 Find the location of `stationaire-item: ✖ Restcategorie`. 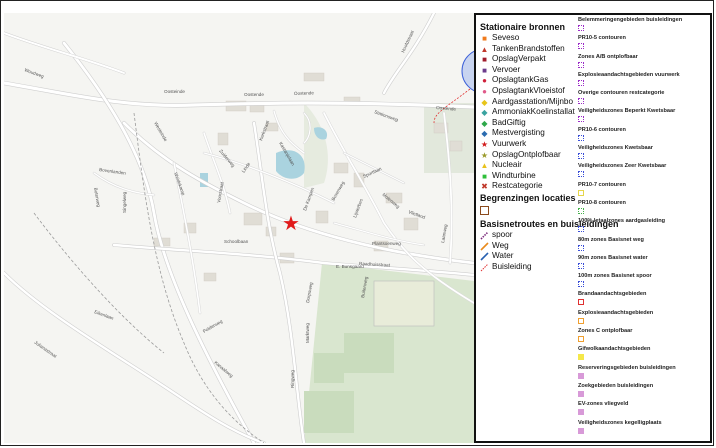

stationaire-item: ✖ Restcategorie is located at coordinates (529, 186).